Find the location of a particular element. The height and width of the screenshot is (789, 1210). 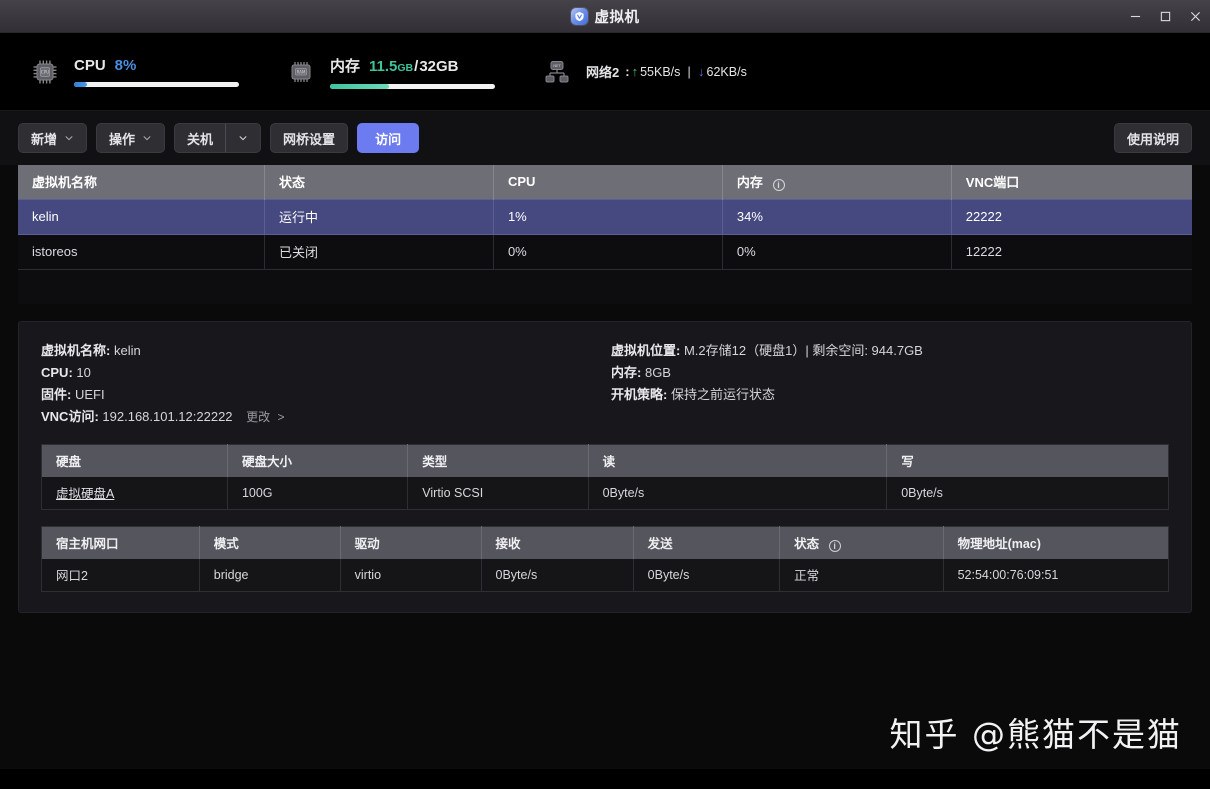

maximize-icon is located at coordinates (1165, 16).